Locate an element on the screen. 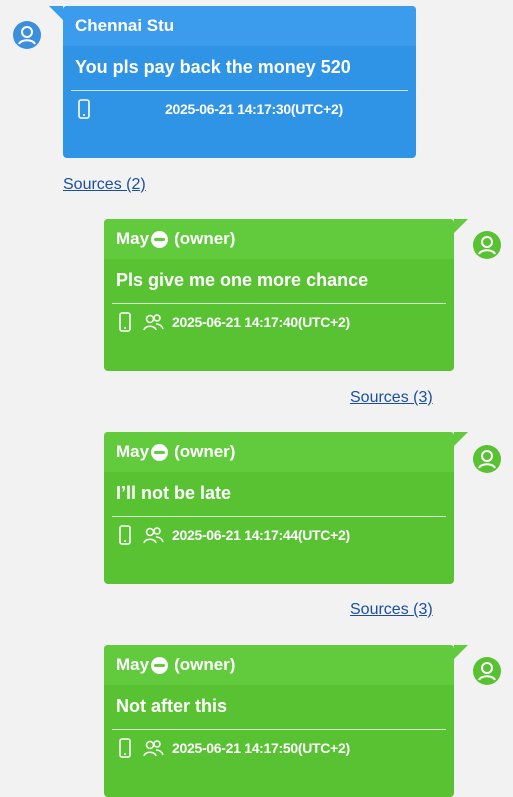 The height and width of the screenshot is (797, 513). message-footer: 2025-06-21 14:17:44(UTC+2) is located at coordinates (279, 531).